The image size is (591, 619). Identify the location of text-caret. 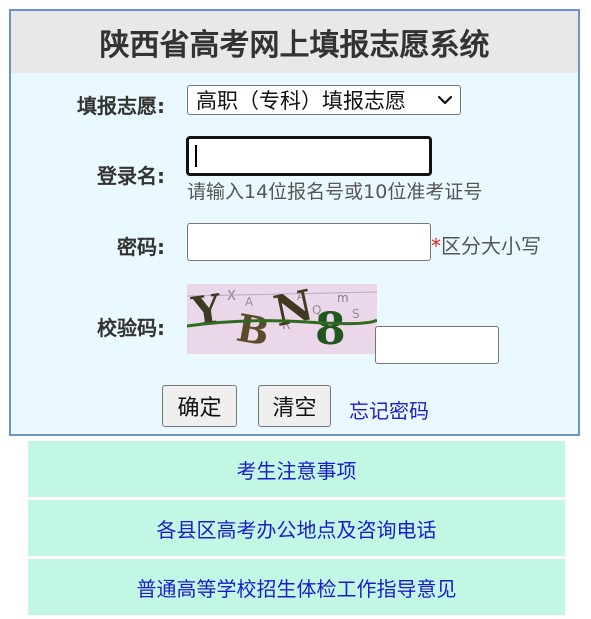
(196, 156).